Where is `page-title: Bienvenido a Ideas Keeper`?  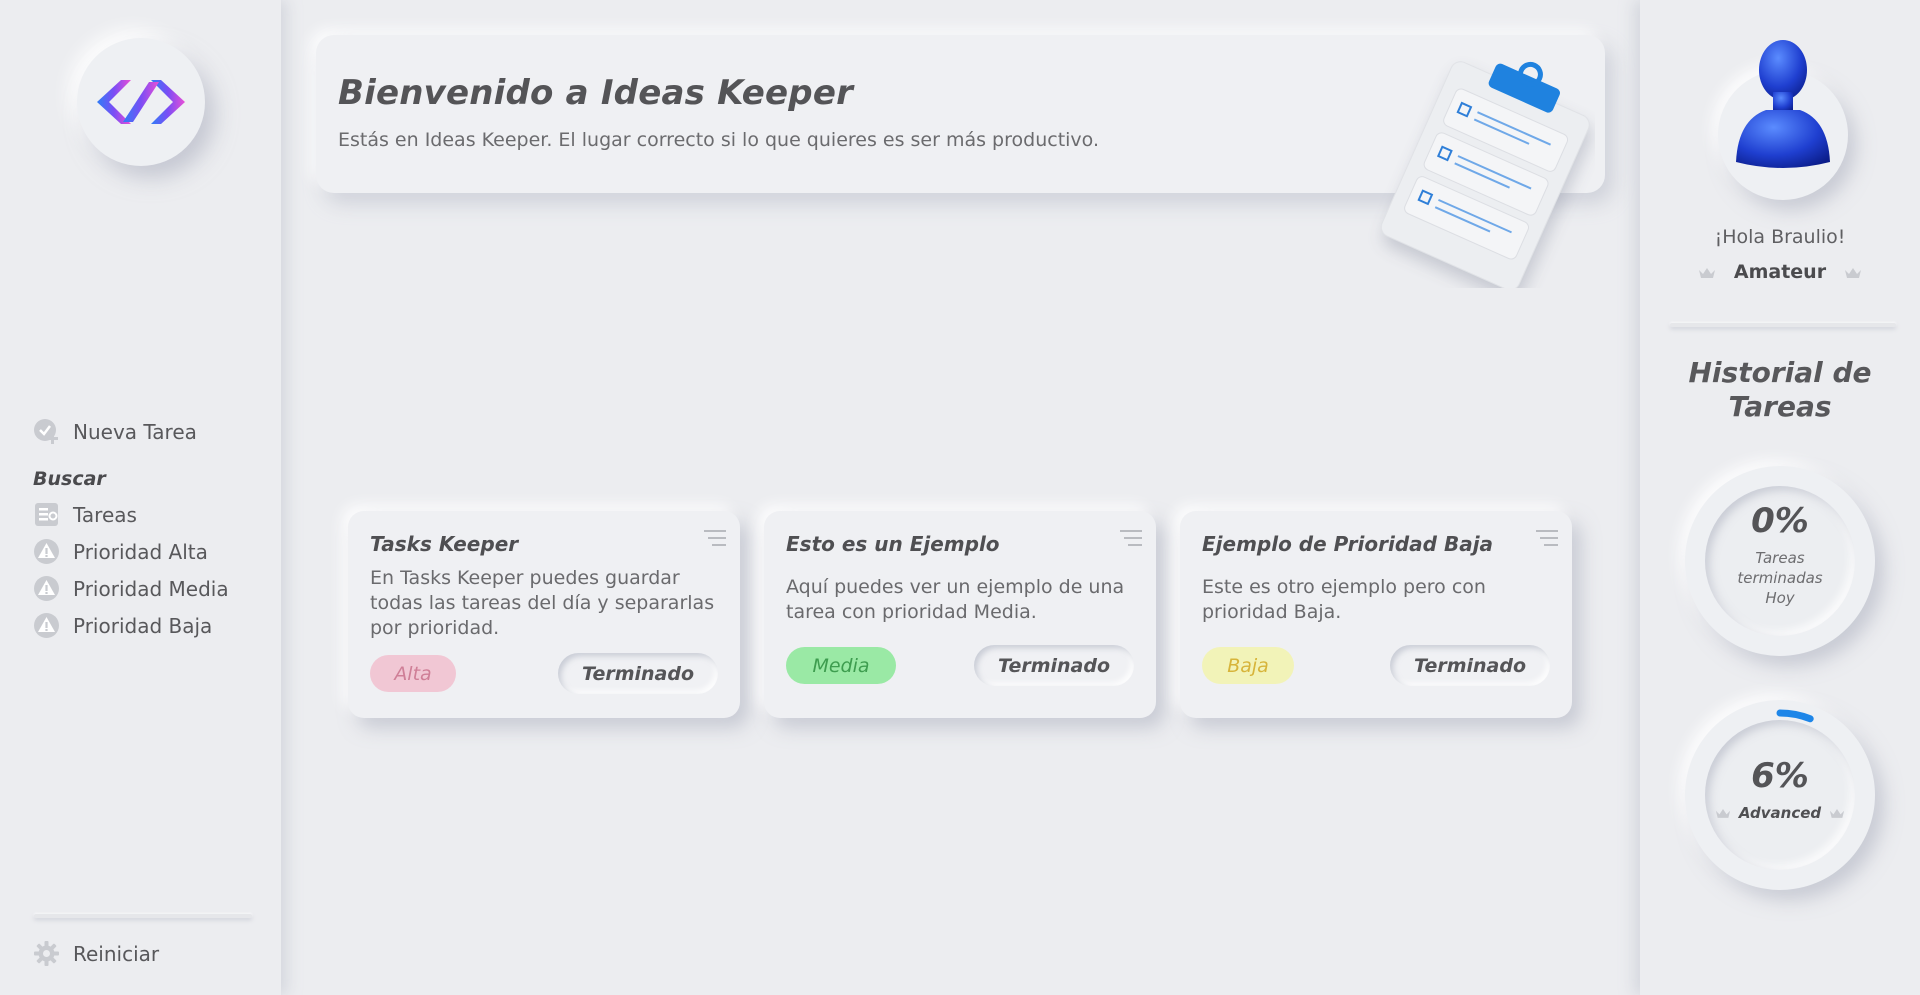
page-title: Bienvenido a Ideas Keeper is located at coordinates (596, 93).